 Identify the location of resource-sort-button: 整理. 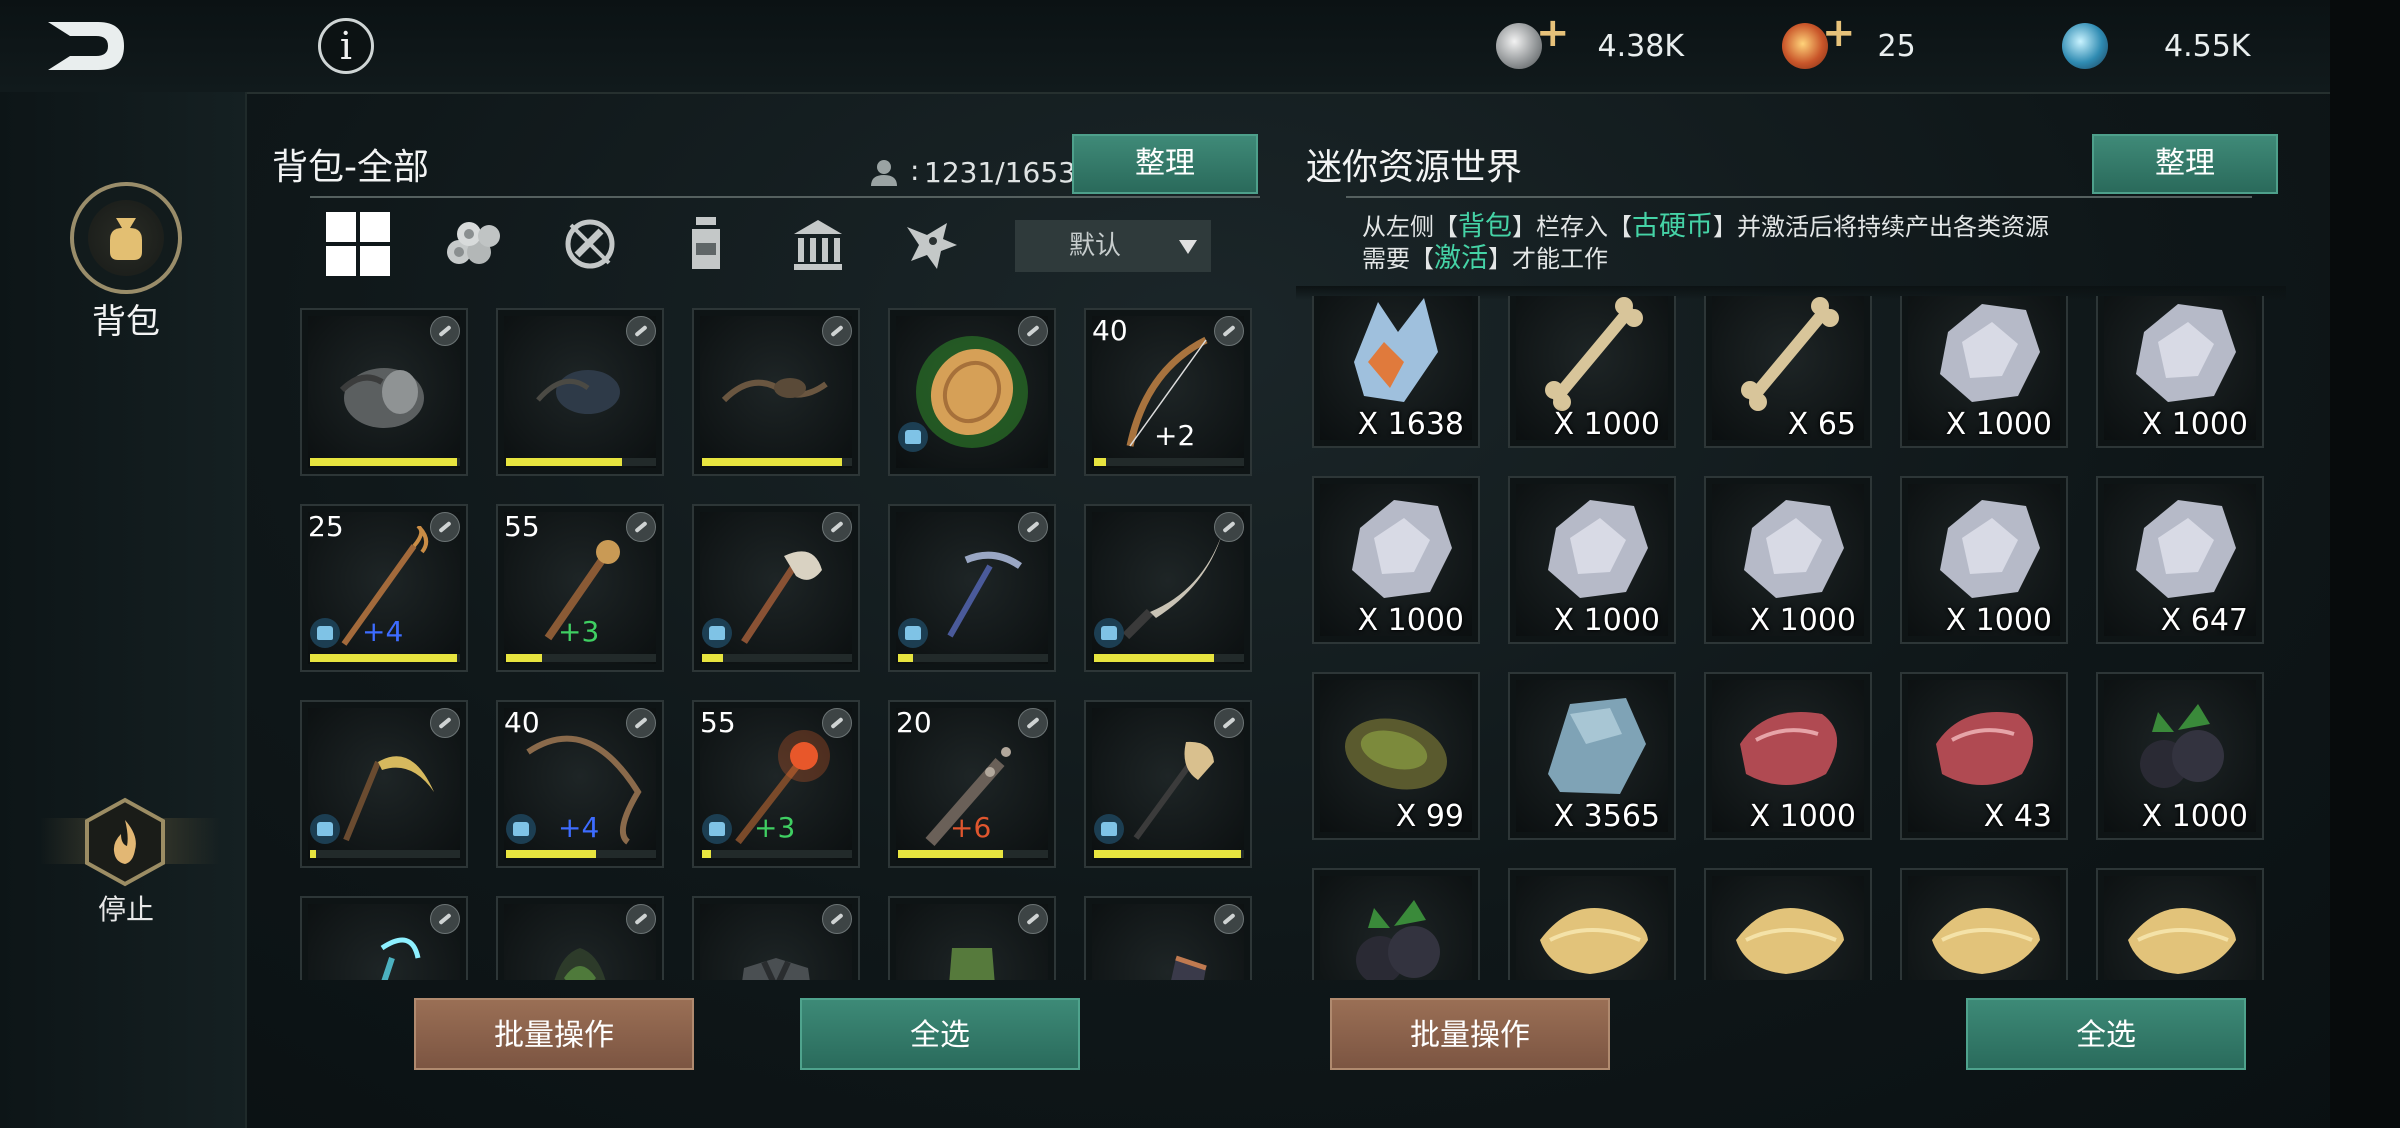
(2185, 164).